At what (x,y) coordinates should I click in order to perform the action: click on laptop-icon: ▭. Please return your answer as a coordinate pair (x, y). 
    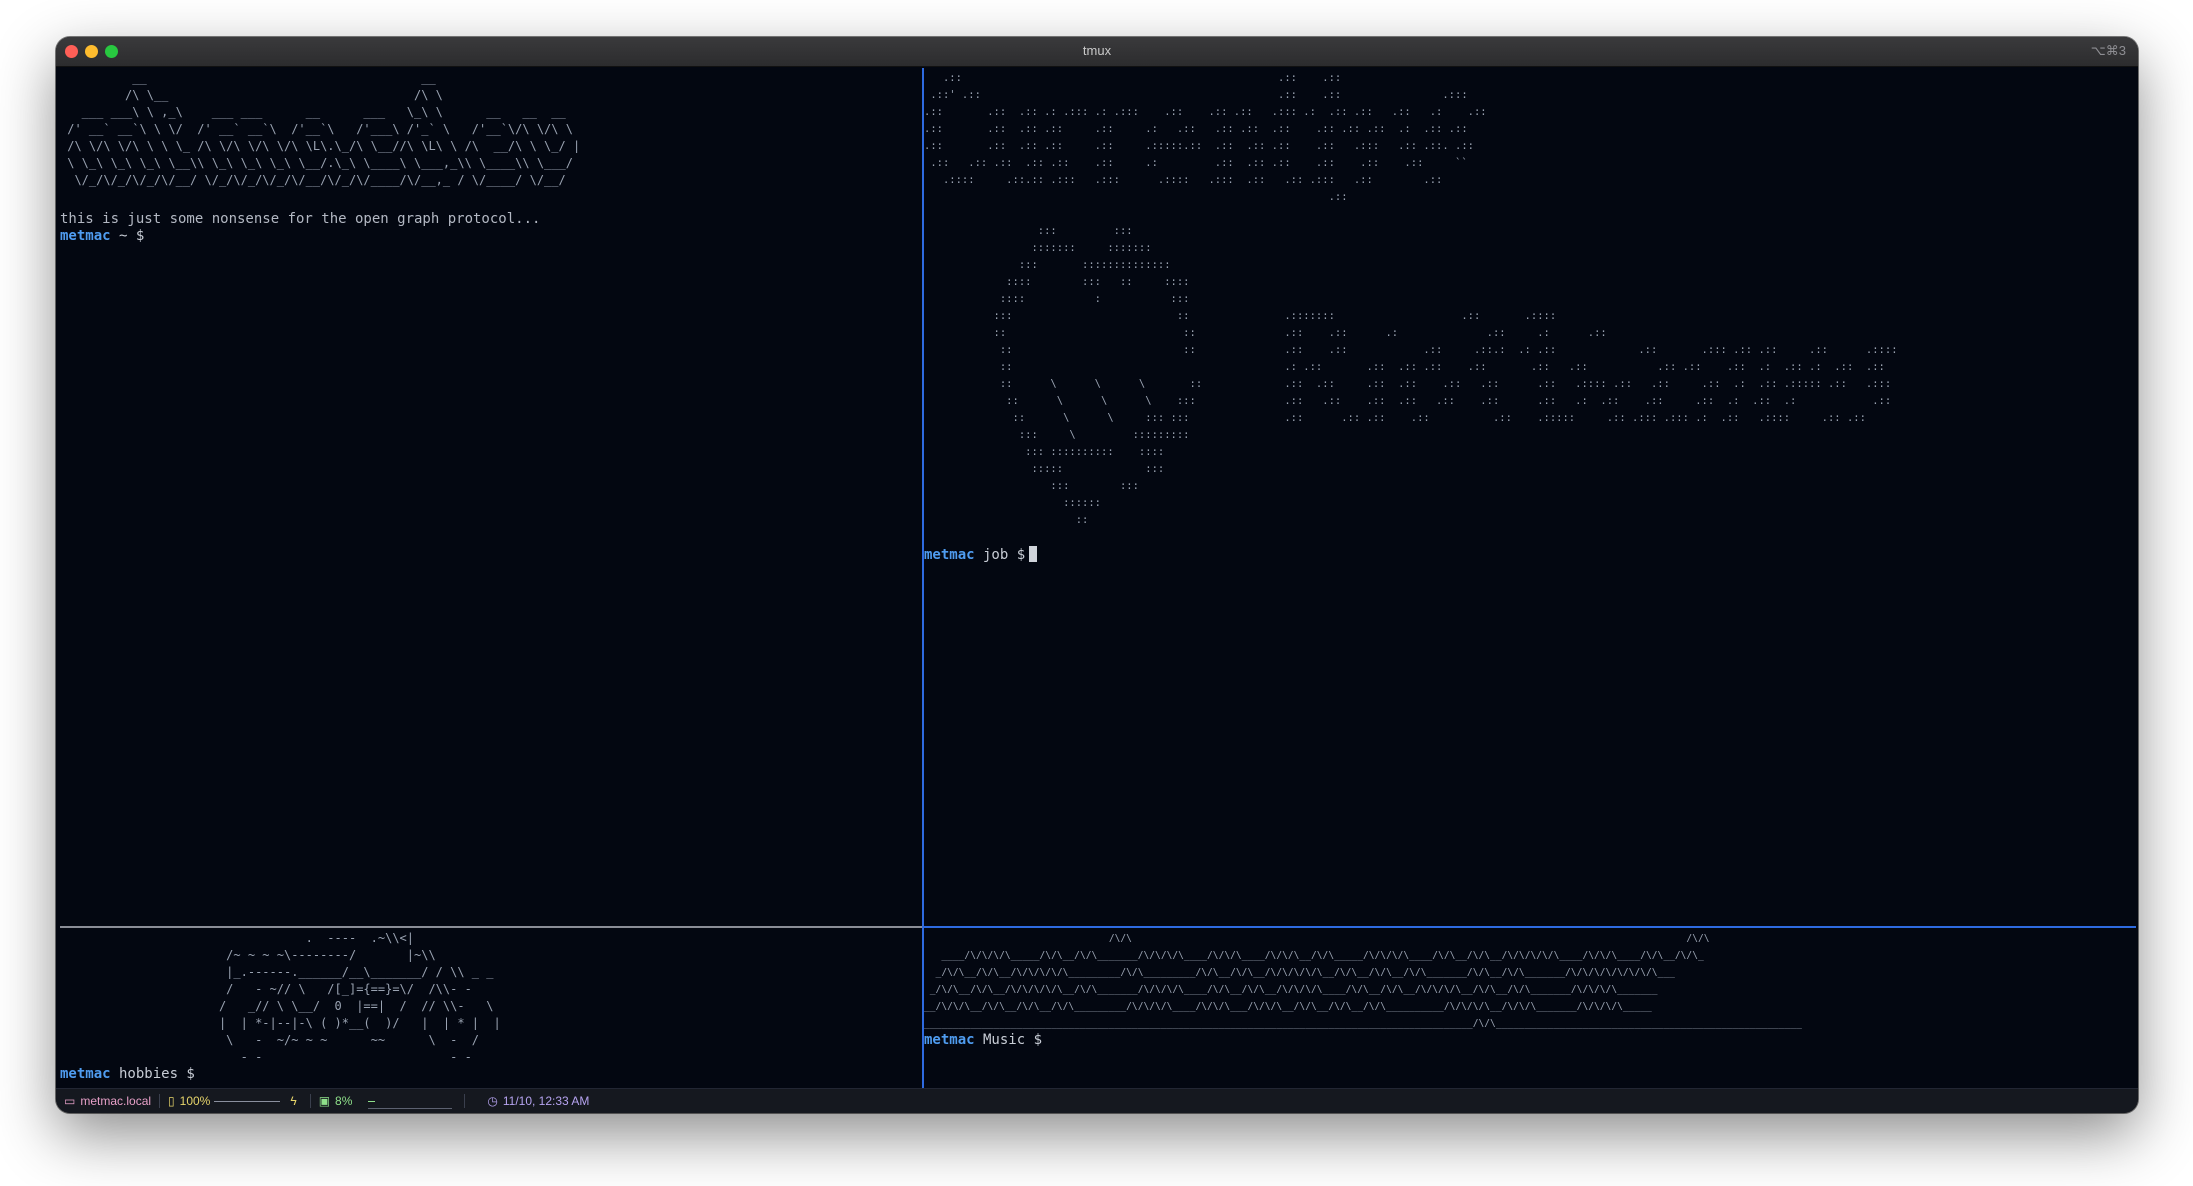
    Looking at the image, I should click on (70, 1101).